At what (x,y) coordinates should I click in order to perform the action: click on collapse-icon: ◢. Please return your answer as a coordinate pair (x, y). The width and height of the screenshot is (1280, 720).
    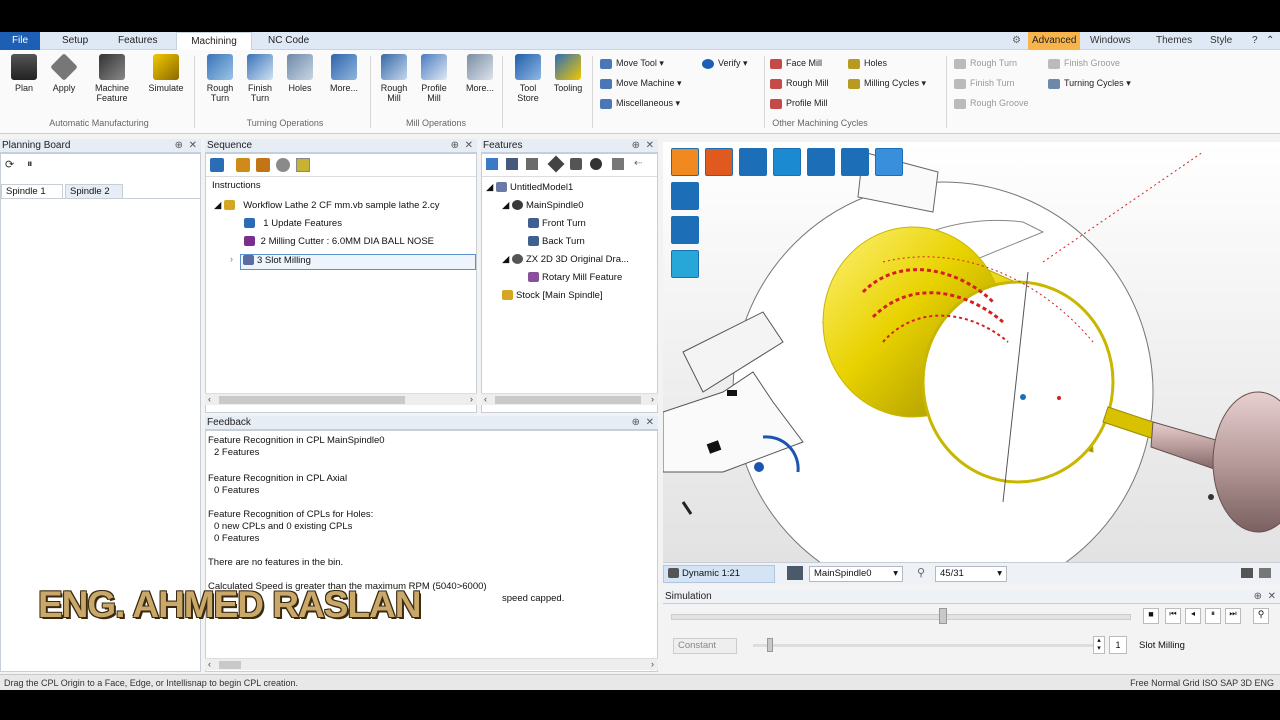
    Looking at the image, I should click on (217, 205).